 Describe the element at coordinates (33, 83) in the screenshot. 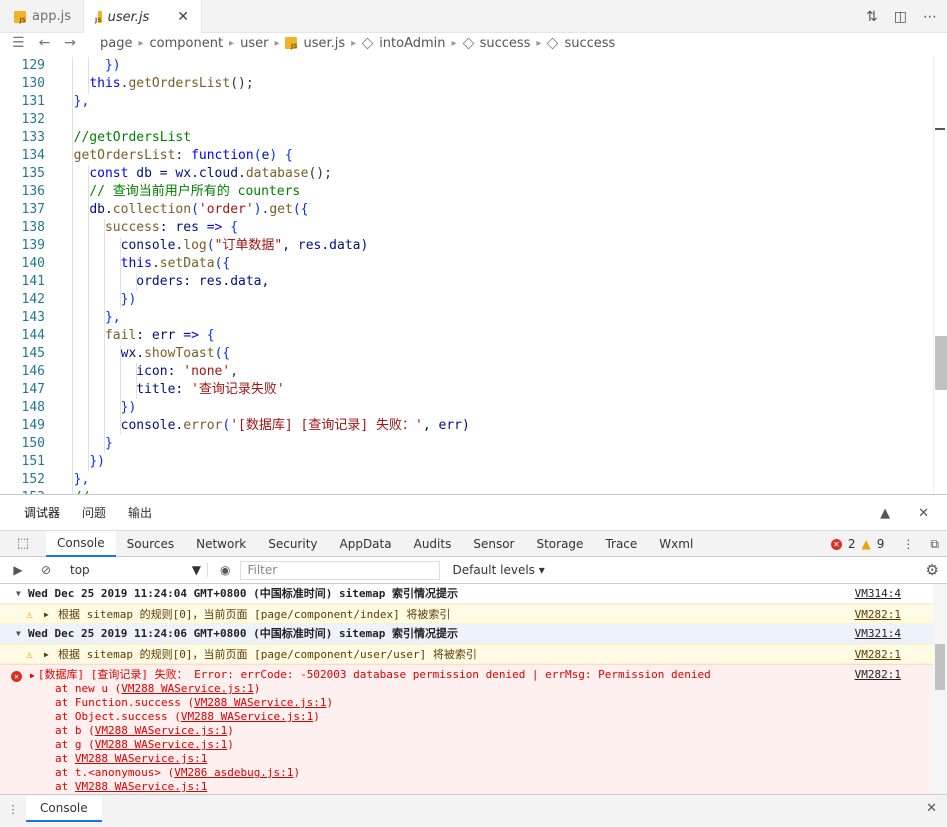

I see `line-number: 130` at that location.